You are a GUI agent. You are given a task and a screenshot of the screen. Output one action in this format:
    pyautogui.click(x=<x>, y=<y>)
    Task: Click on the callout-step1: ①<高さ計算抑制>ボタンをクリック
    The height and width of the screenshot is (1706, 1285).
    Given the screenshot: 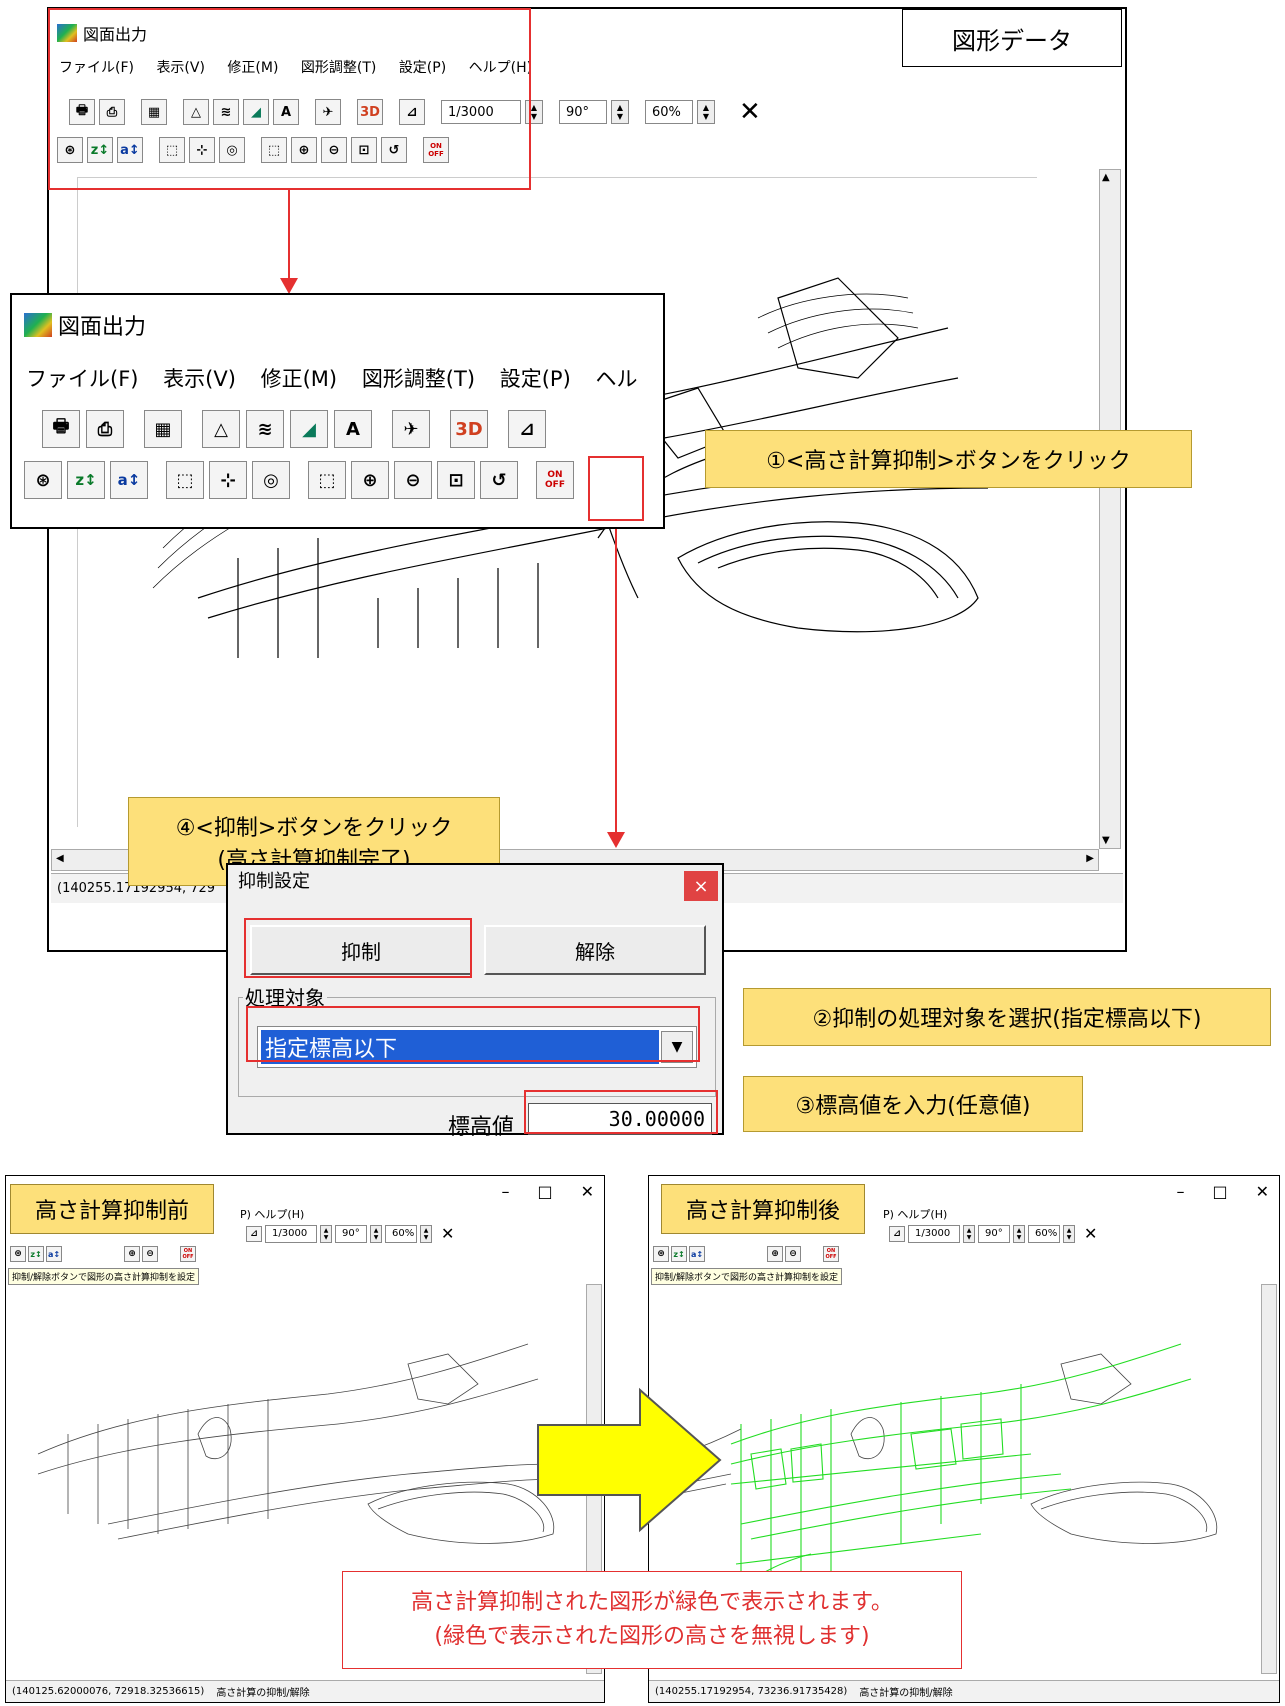 What is the action you would take?
    pyautogui.click(x=948, y=459)
    